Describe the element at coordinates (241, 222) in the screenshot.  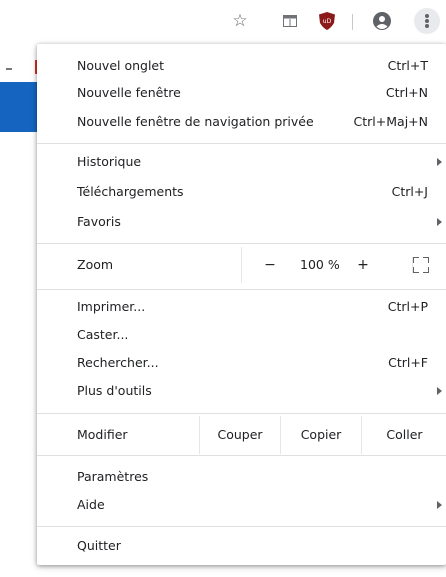
I see `menu-item-bookmarks: Favoris` at that location.